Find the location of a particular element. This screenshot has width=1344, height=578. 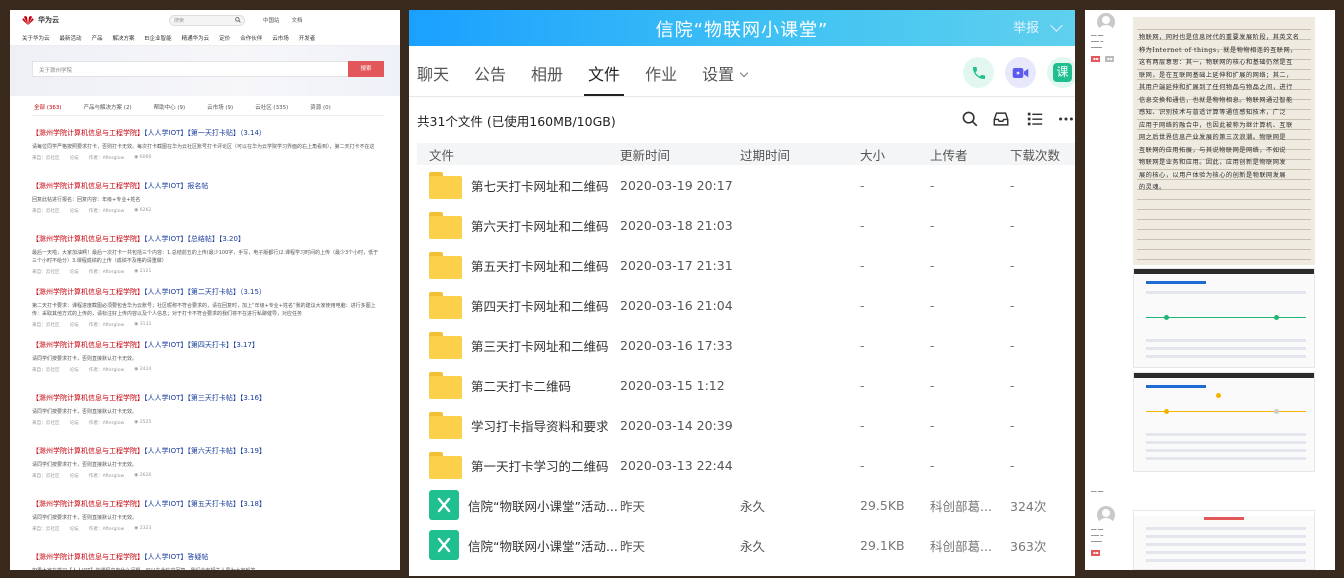

result-title: 【滁州学院计算机信息与工程学院】【人人学IOT】【第四天打卡】【3.17】 is located at coordinates (207, 345).